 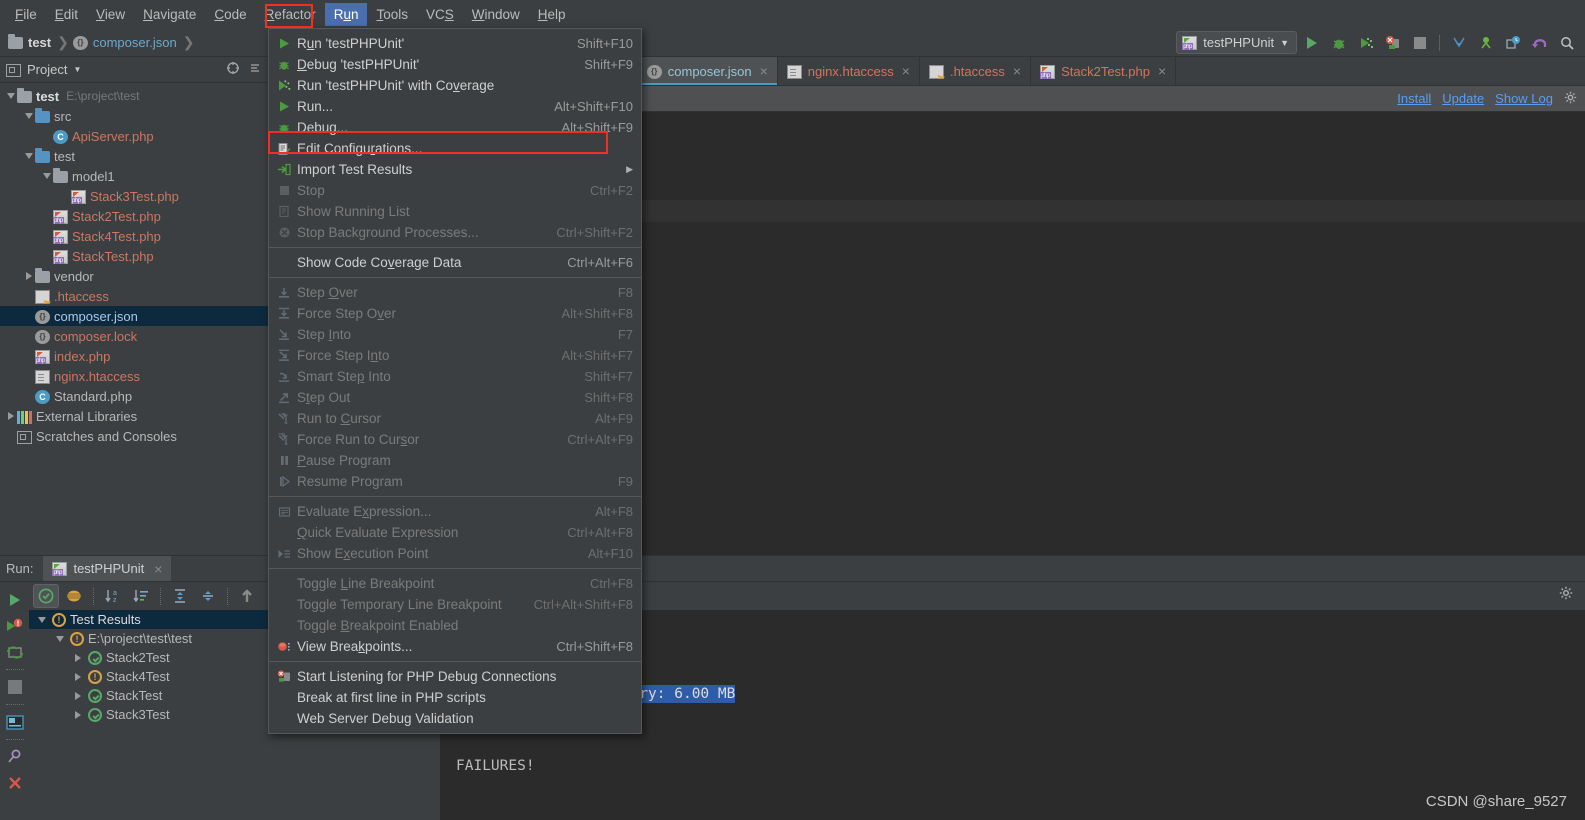 What do you see at coordinates (455, 43) in the screenshot?
I see `menu-item-run--testphpunit: Run 'testPHPUnit' Shift+F10` at bounding box center [455, 43].